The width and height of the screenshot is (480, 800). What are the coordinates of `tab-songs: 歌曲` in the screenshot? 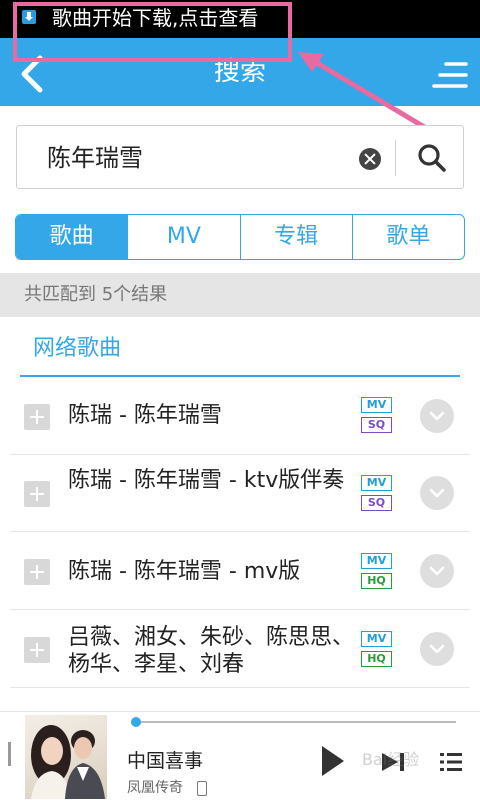 It's located at (72, 237).